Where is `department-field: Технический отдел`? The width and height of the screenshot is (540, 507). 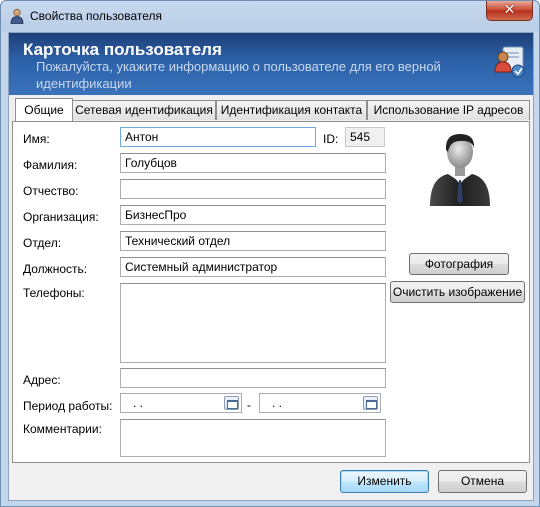
department-field: Технический отдел is located at coordinates (253, 241).